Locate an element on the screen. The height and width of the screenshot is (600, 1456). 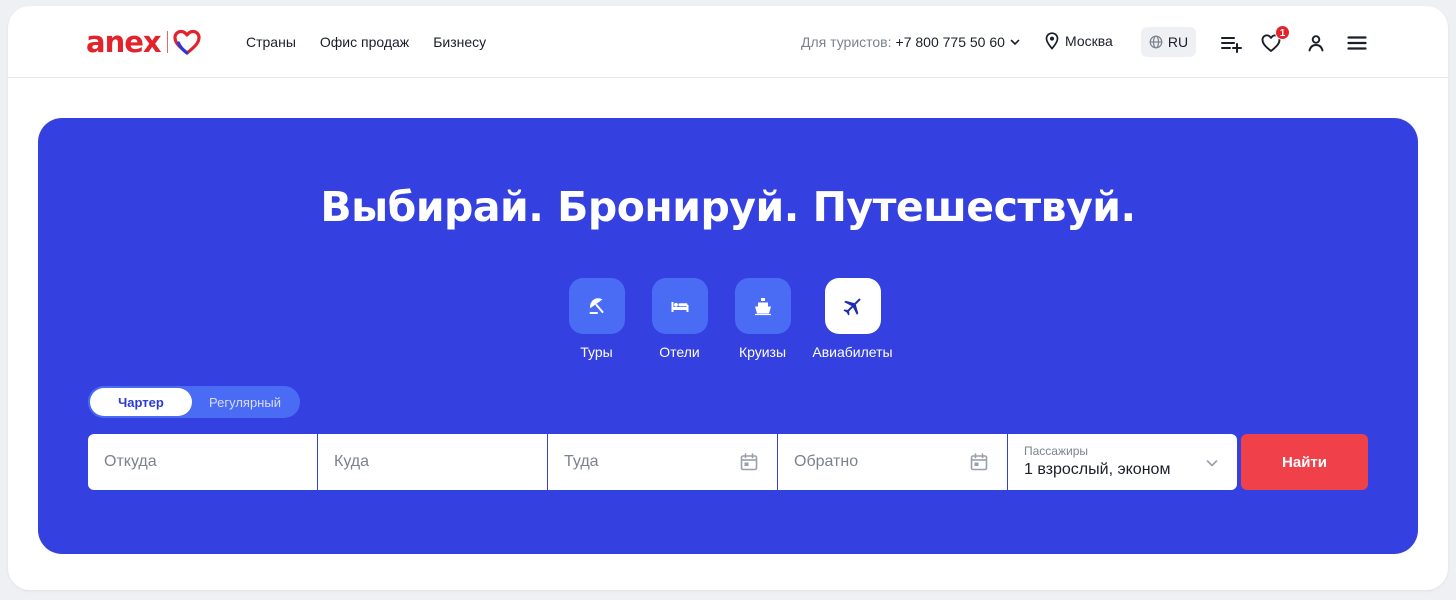
phone-label: Для туристов: is located at coordinates (846, 42).